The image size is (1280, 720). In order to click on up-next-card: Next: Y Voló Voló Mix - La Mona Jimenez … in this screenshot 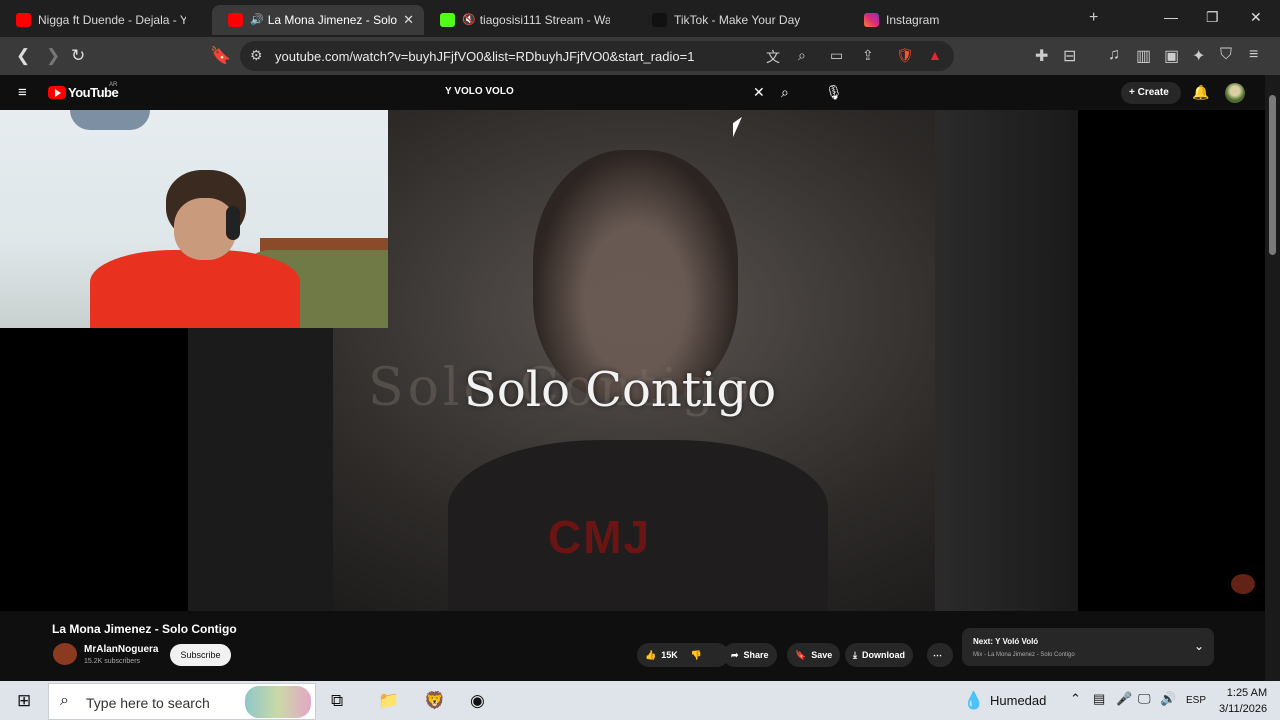, I will do `click(1088, 647)`.